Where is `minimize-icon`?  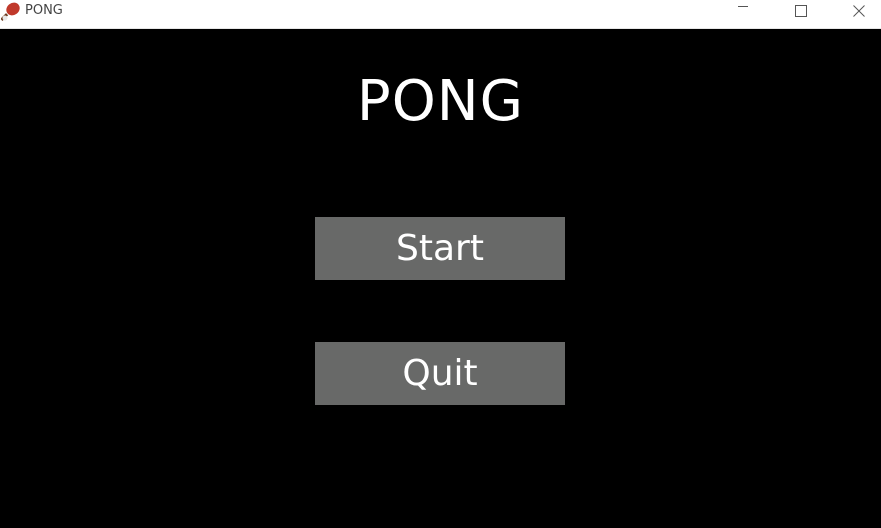 minimize-icon is located at coordinates (743, 11).